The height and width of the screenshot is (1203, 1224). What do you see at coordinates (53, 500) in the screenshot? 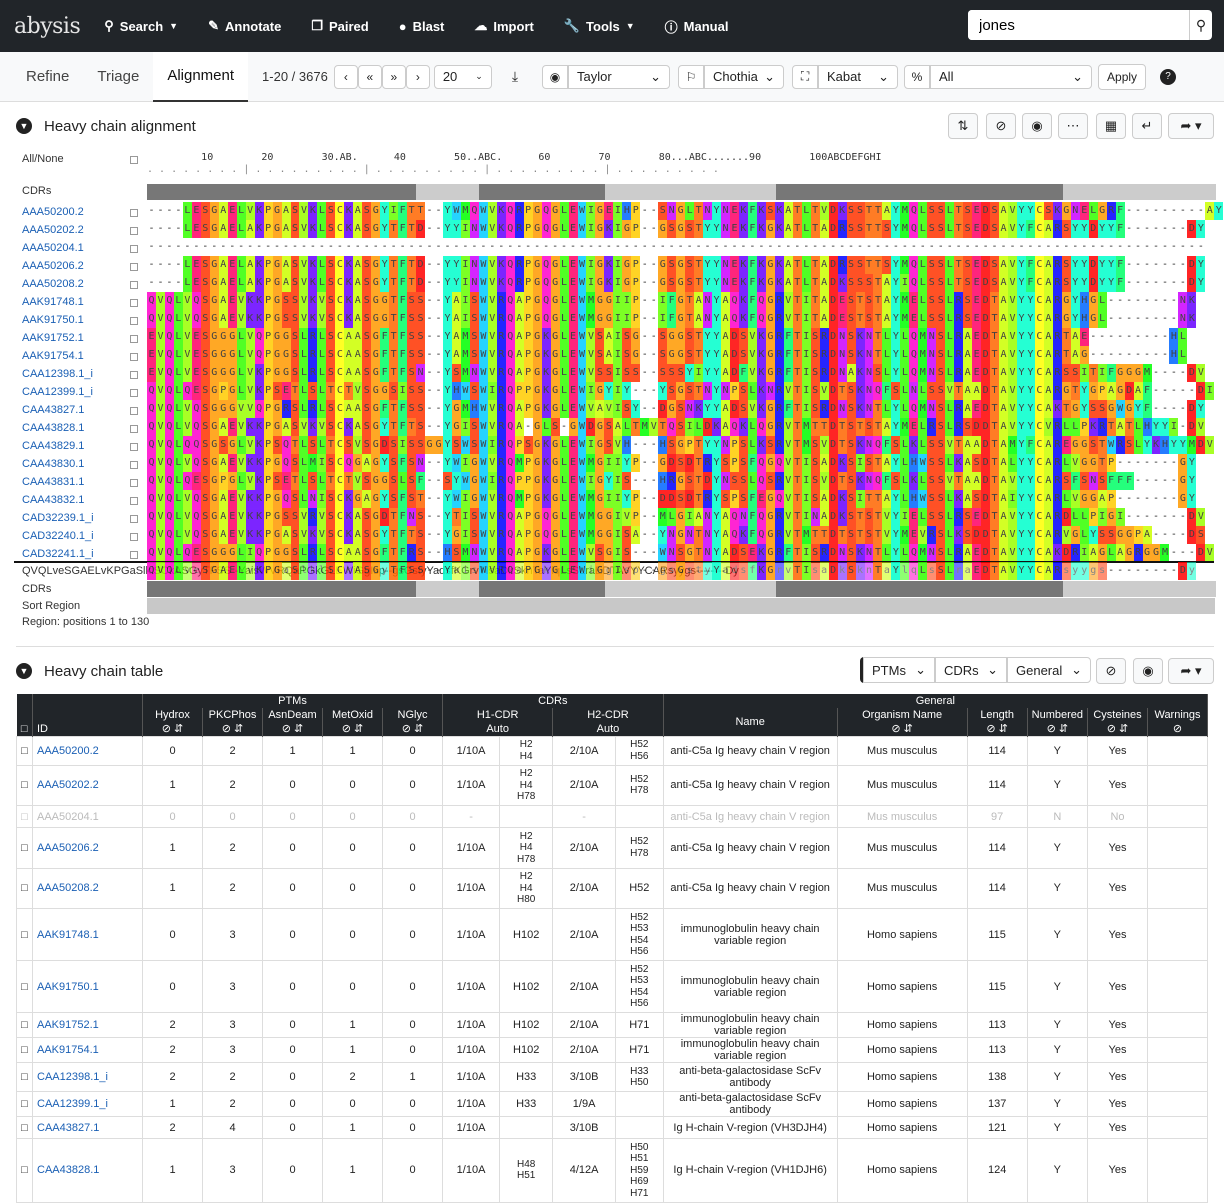
I see `sequence-id-link: CAA43832.1` at bounding box center [53, 500].